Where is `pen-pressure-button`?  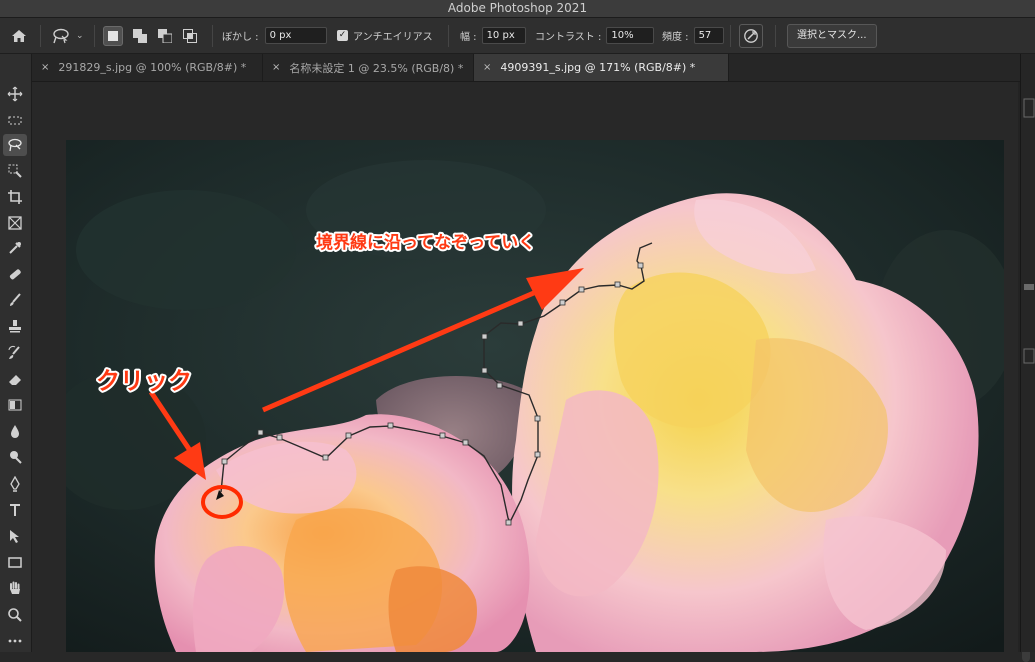
pen-pressure-button is located at coordinates (751, 35).